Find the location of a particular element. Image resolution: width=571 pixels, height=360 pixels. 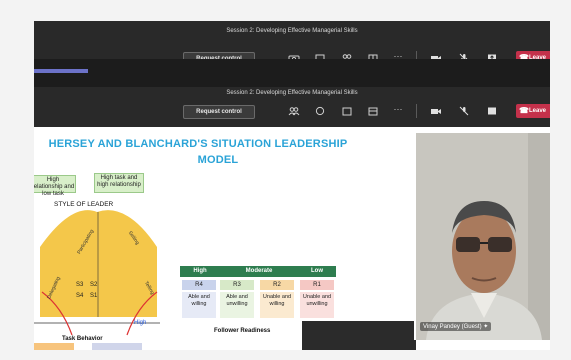

task-behavior-label: Task Behavior is located at coordinates (82, 339).